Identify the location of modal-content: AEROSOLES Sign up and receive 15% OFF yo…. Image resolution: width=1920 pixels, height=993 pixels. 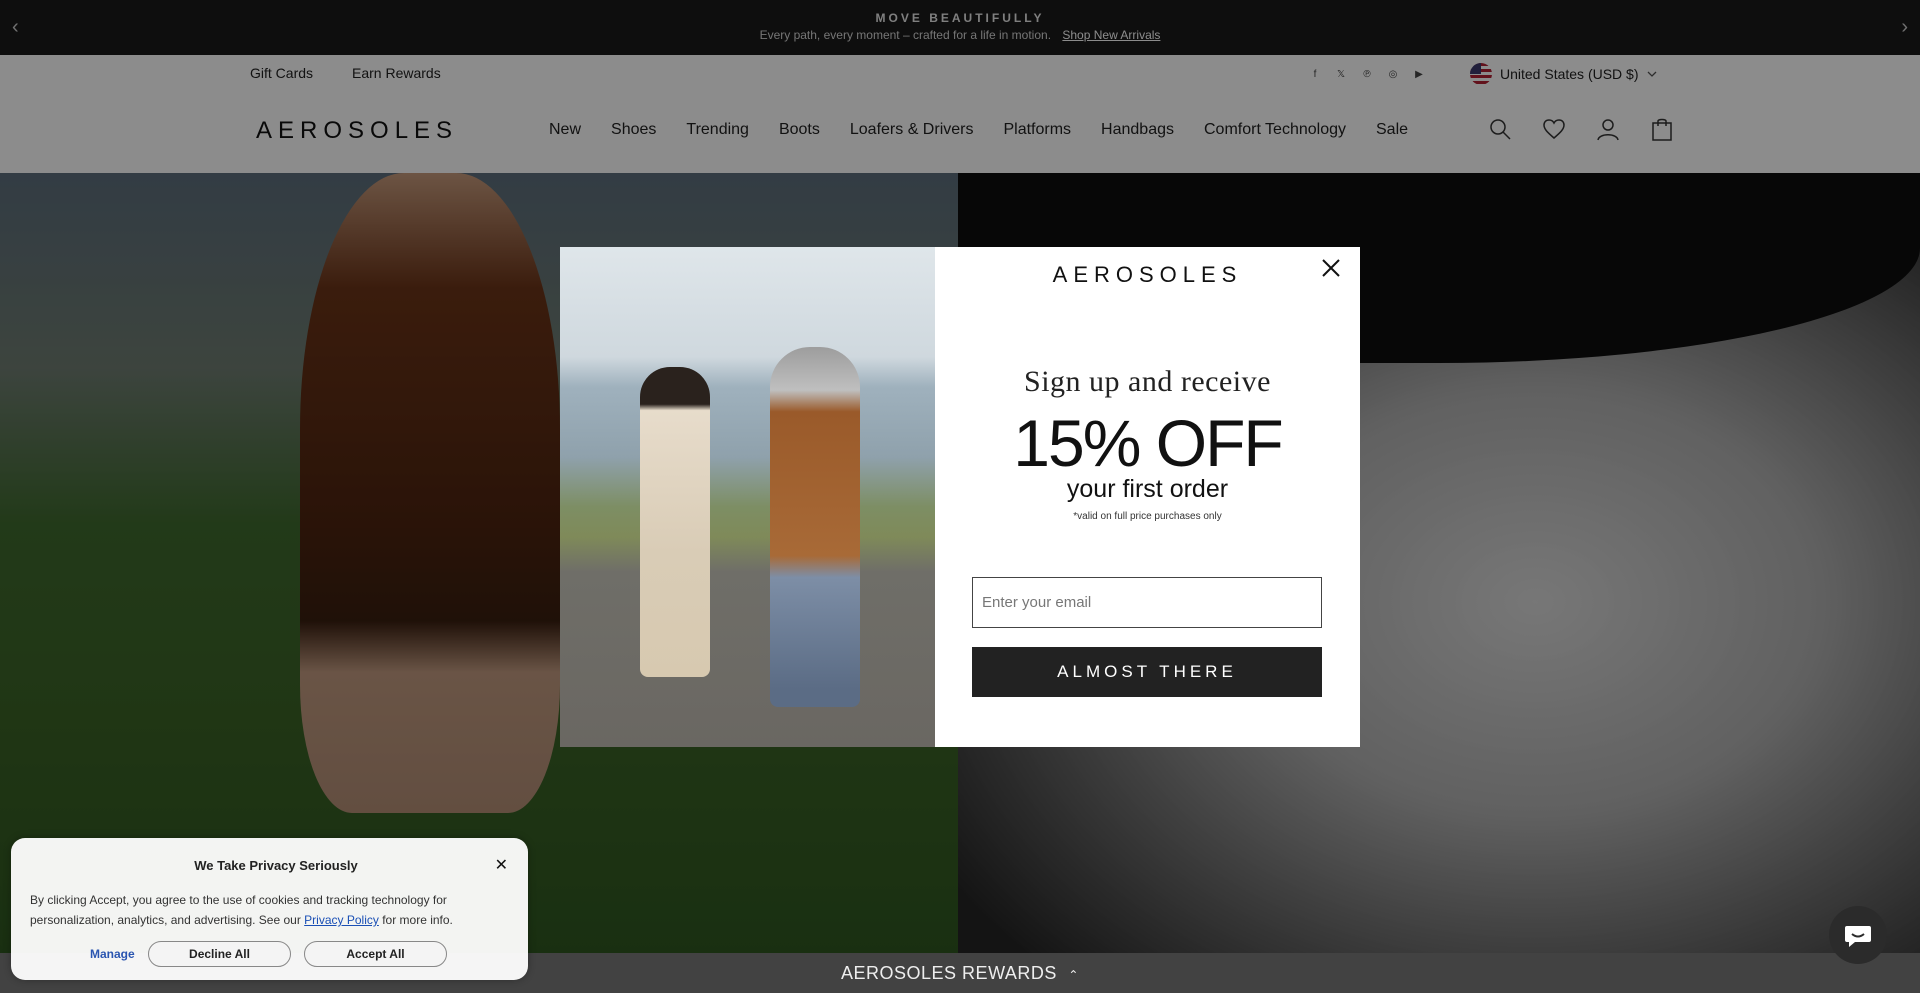
(1147, 497).